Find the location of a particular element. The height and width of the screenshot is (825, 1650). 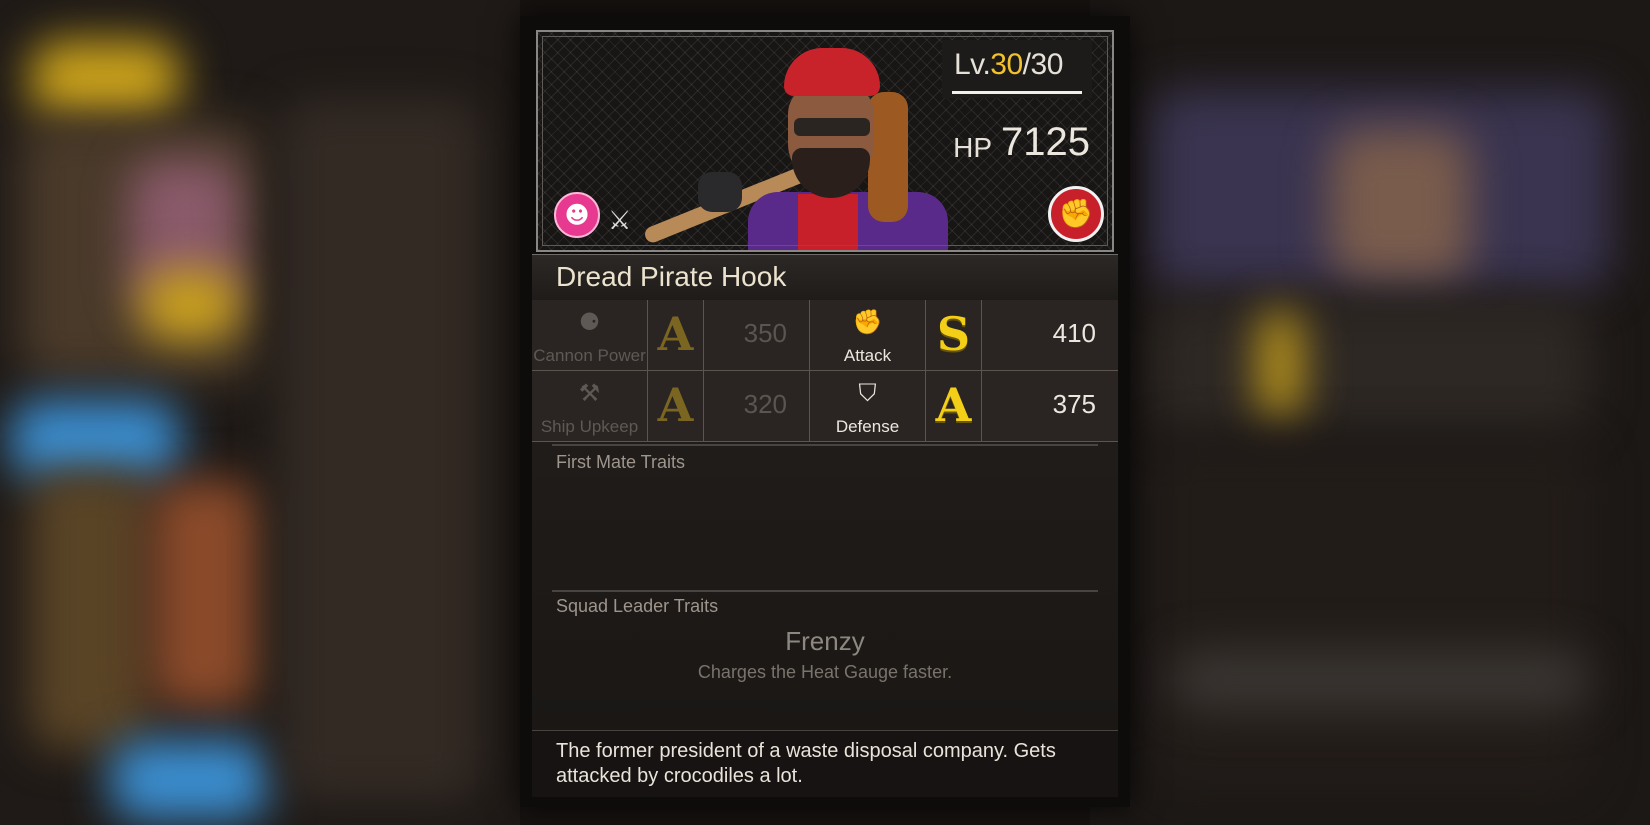

level-display: Lv.30/30 is located at coordinates (1017, 69).